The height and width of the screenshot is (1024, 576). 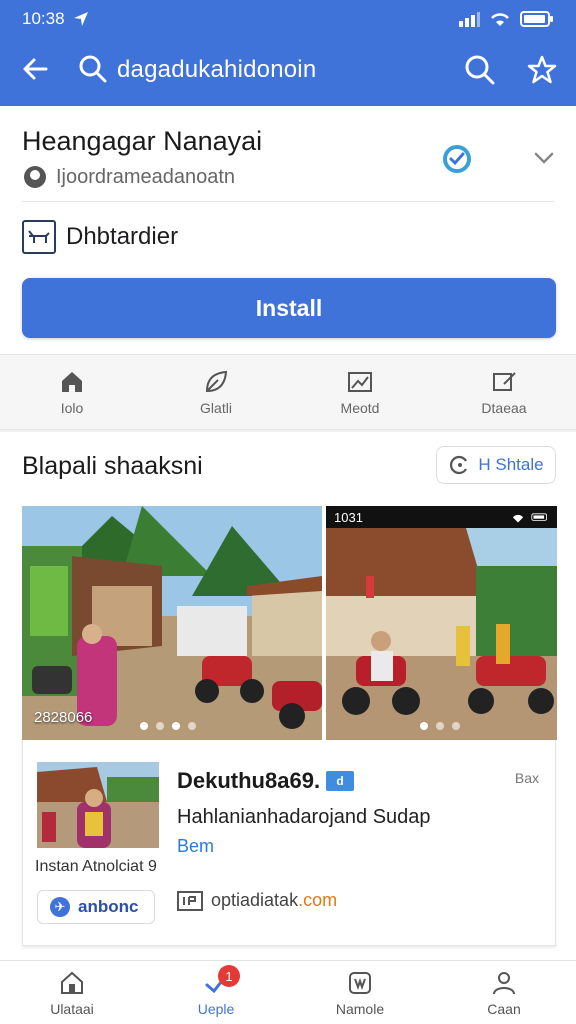 What do you see at coordinates (500, 19) in the screenshot?
I see `wifi-icon` at bounding box center [500, 19].